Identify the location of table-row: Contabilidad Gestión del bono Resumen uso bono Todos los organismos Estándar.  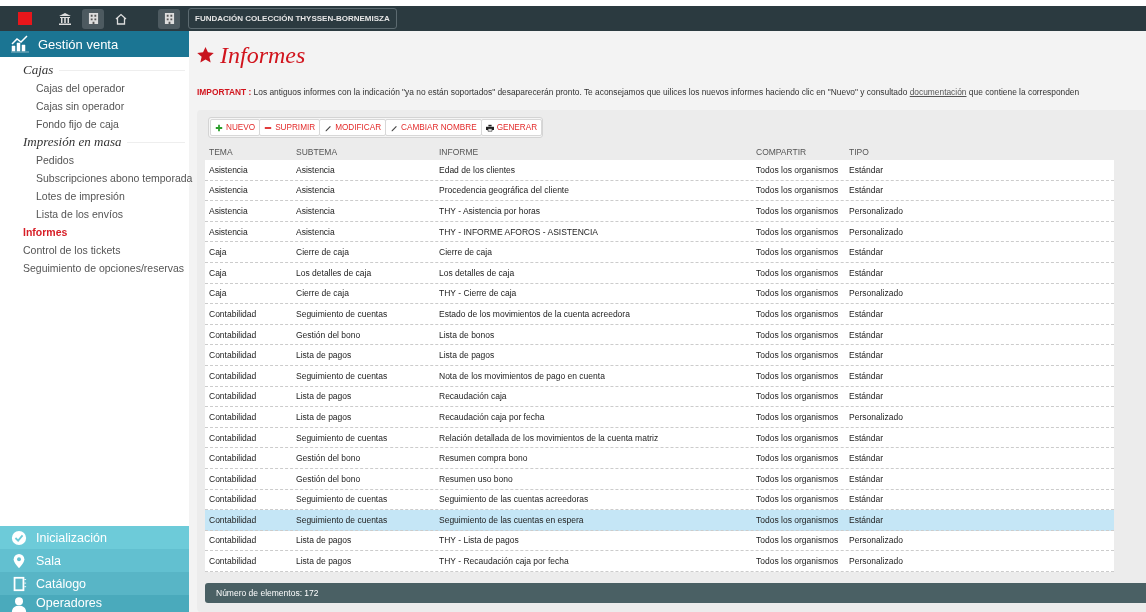
(659, 479).